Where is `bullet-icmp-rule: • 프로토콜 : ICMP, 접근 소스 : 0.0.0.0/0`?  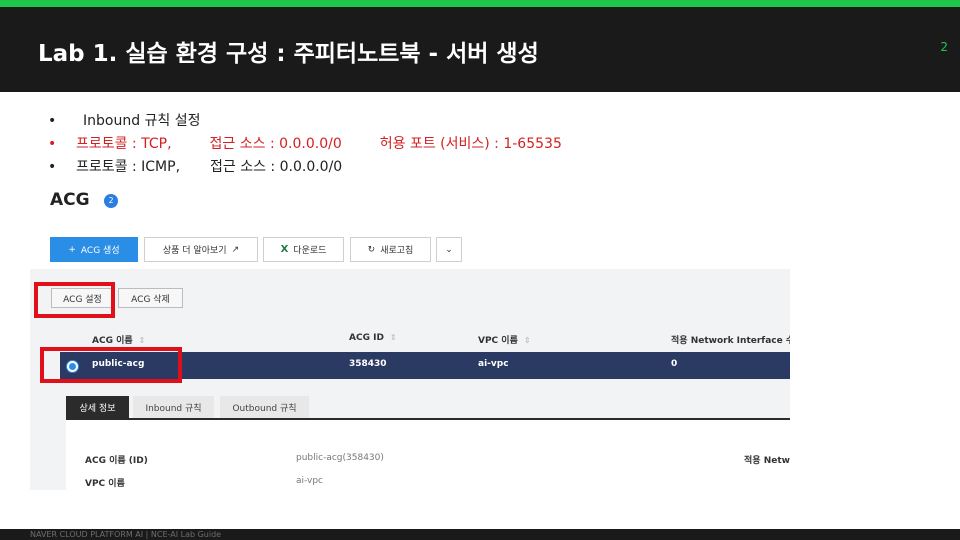 bullet-icmp-rule: • 프로토콜 : ICMP, 접근 소스 : 0.0.0.0/0 is located at coordinates (305, 167).